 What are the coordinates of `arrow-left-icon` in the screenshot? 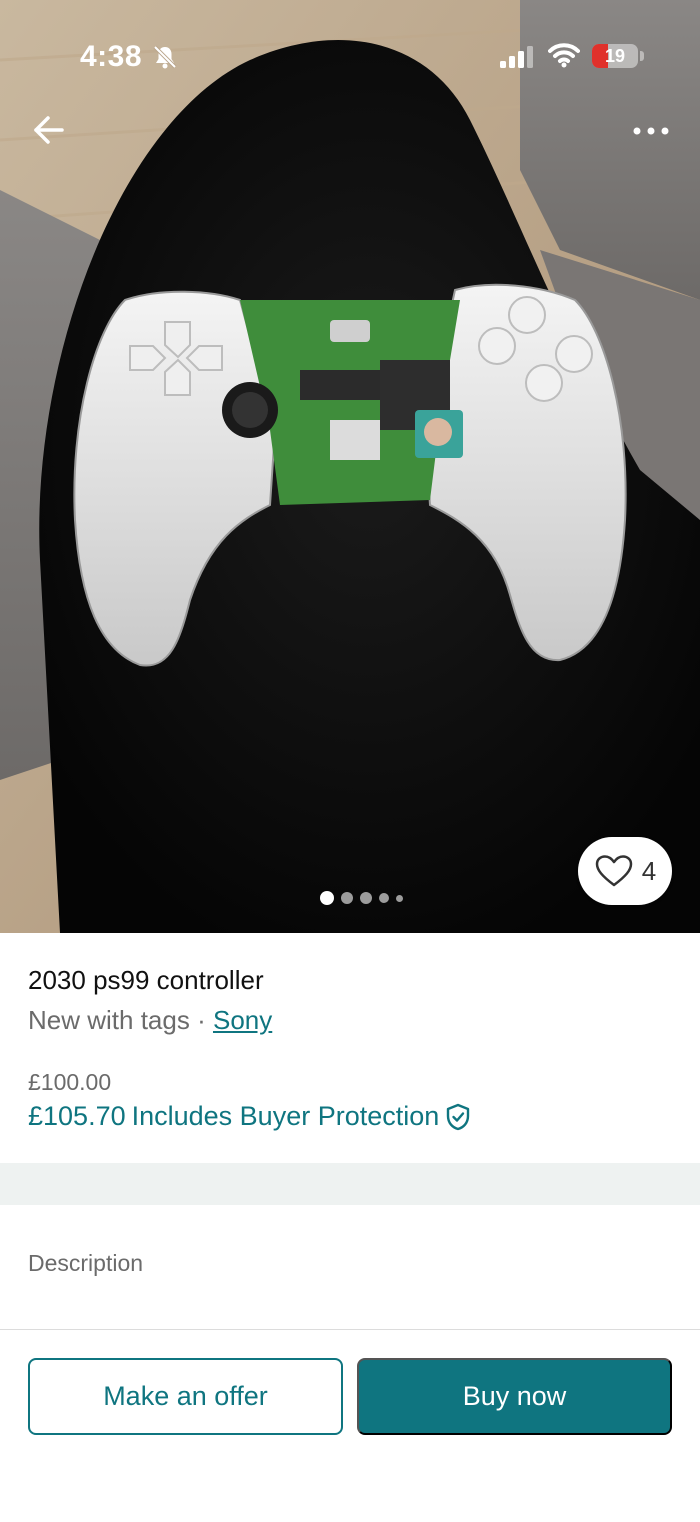 It's located at (49, 130).